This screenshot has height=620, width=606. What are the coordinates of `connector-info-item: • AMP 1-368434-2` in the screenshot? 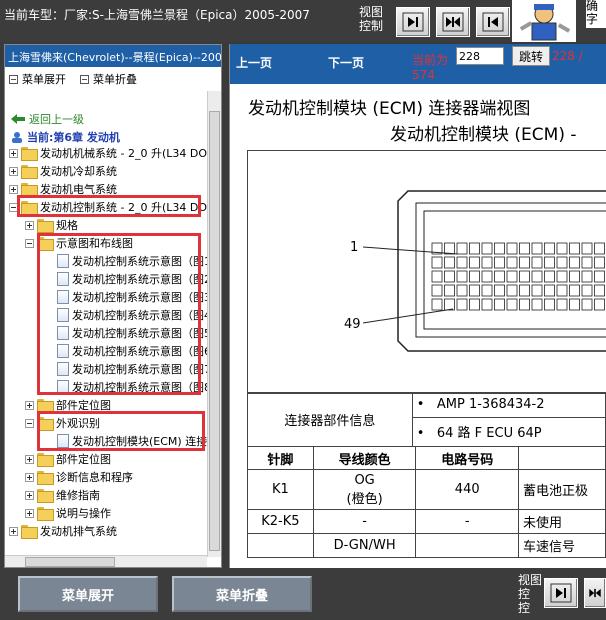 It's located at (508, 405).